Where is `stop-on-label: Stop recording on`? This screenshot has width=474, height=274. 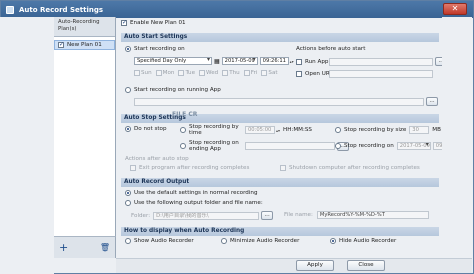
stop-on-label: Stop recording on is located at coordinates (369, 146).